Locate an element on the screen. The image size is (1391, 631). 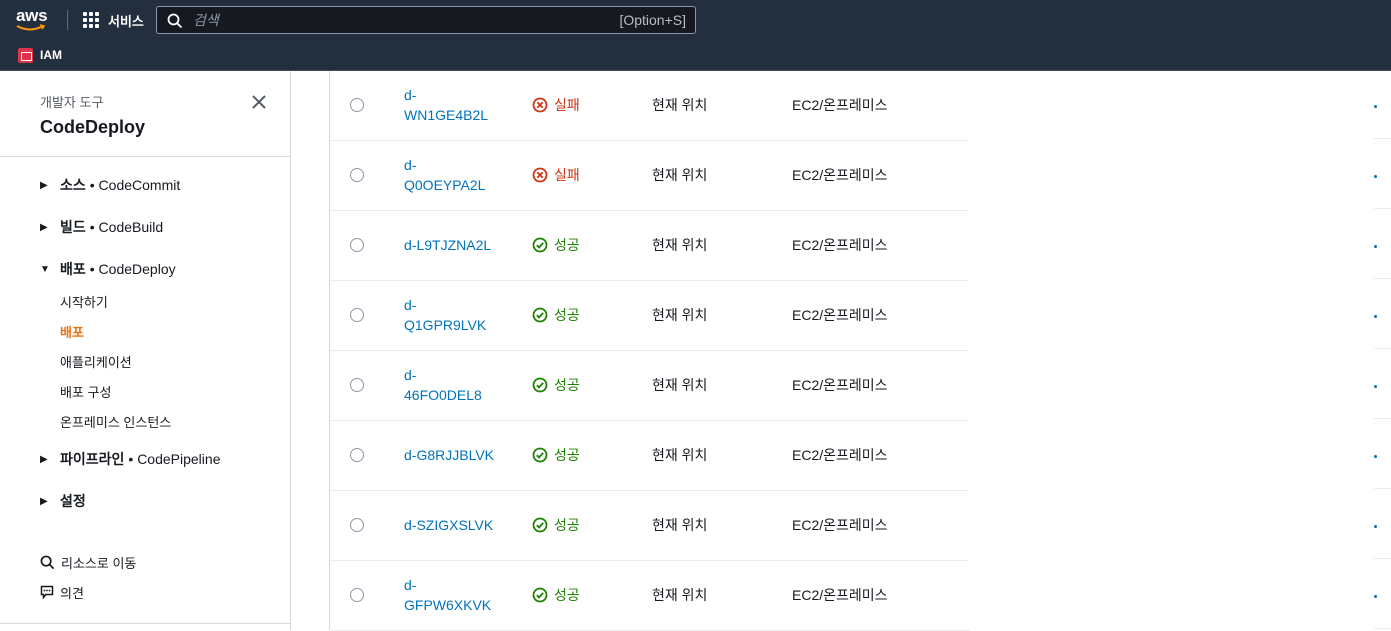
close-icon is located at coordinates (259, 102).